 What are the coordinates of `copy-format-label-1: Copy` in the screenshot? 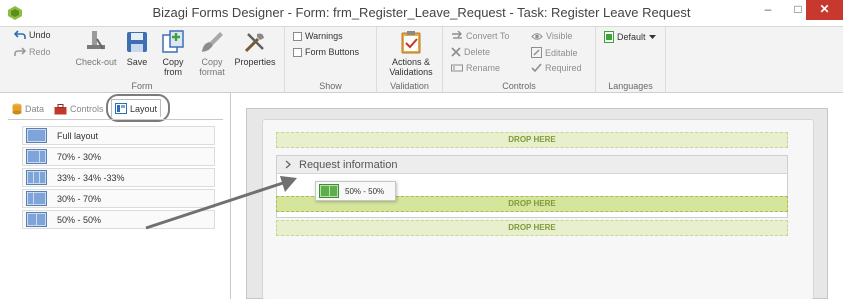 It's located at (212, 62).